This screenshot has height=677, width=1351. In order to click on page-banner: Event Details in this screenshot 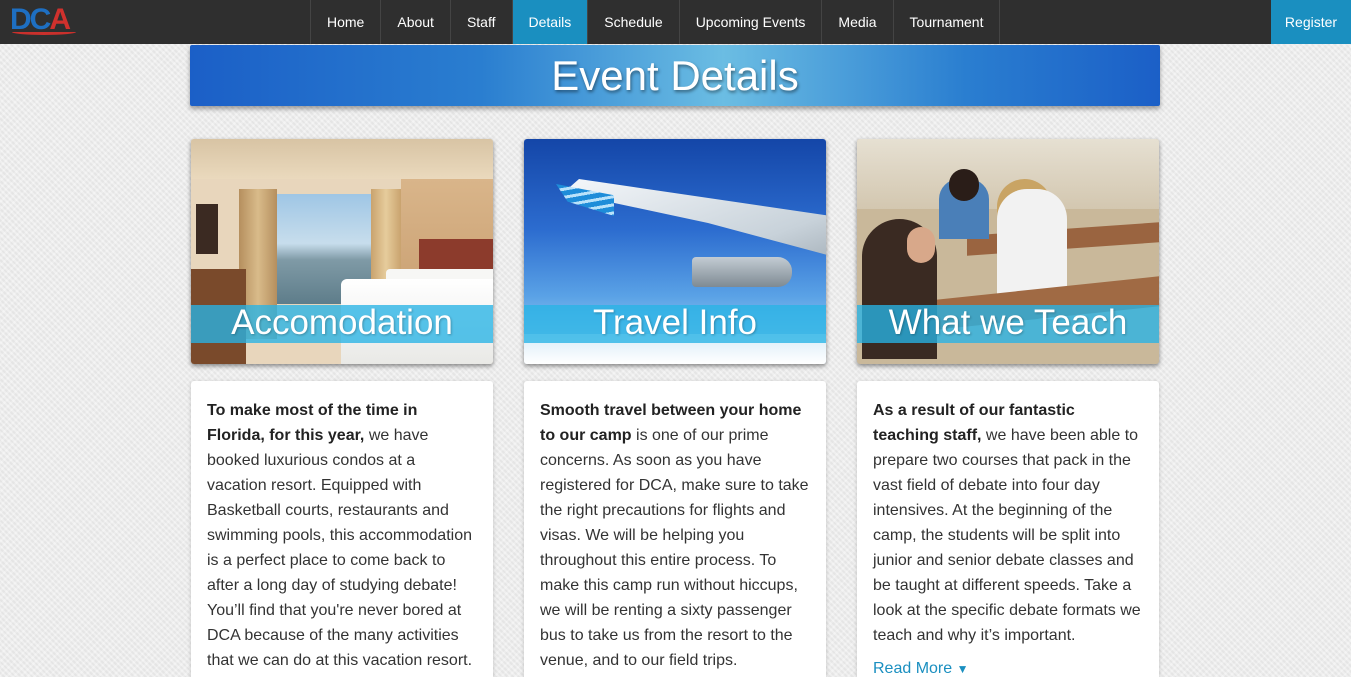, I will do `click(675, 75)`.